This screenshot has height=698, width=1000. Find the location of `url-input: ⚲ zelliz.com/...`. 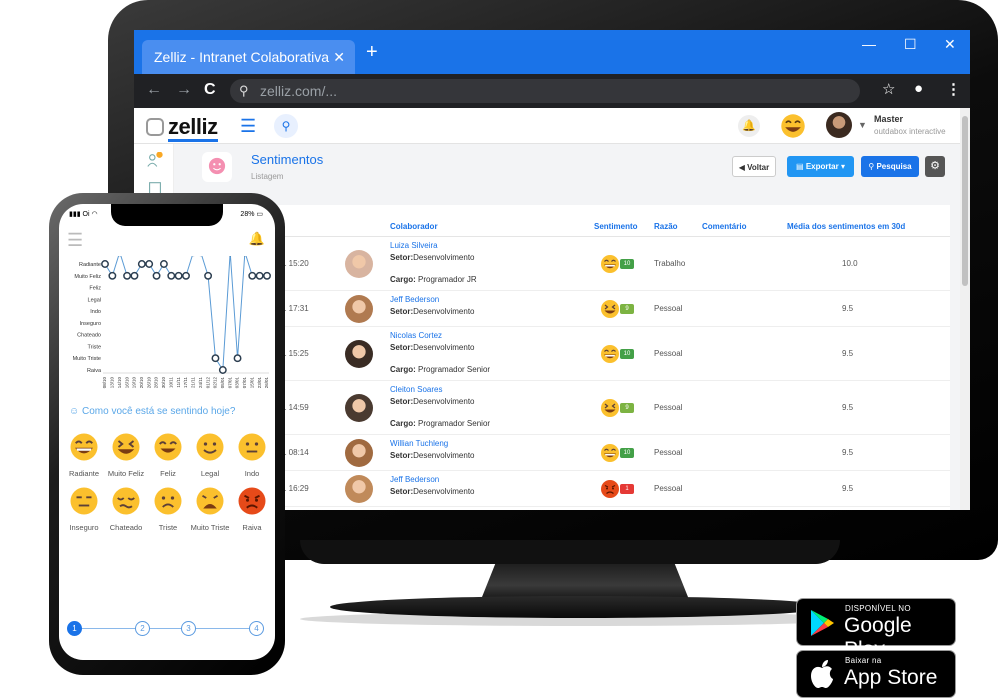

url-input: ⚲ zelliz.com/... is located at coordinates (545, 91).